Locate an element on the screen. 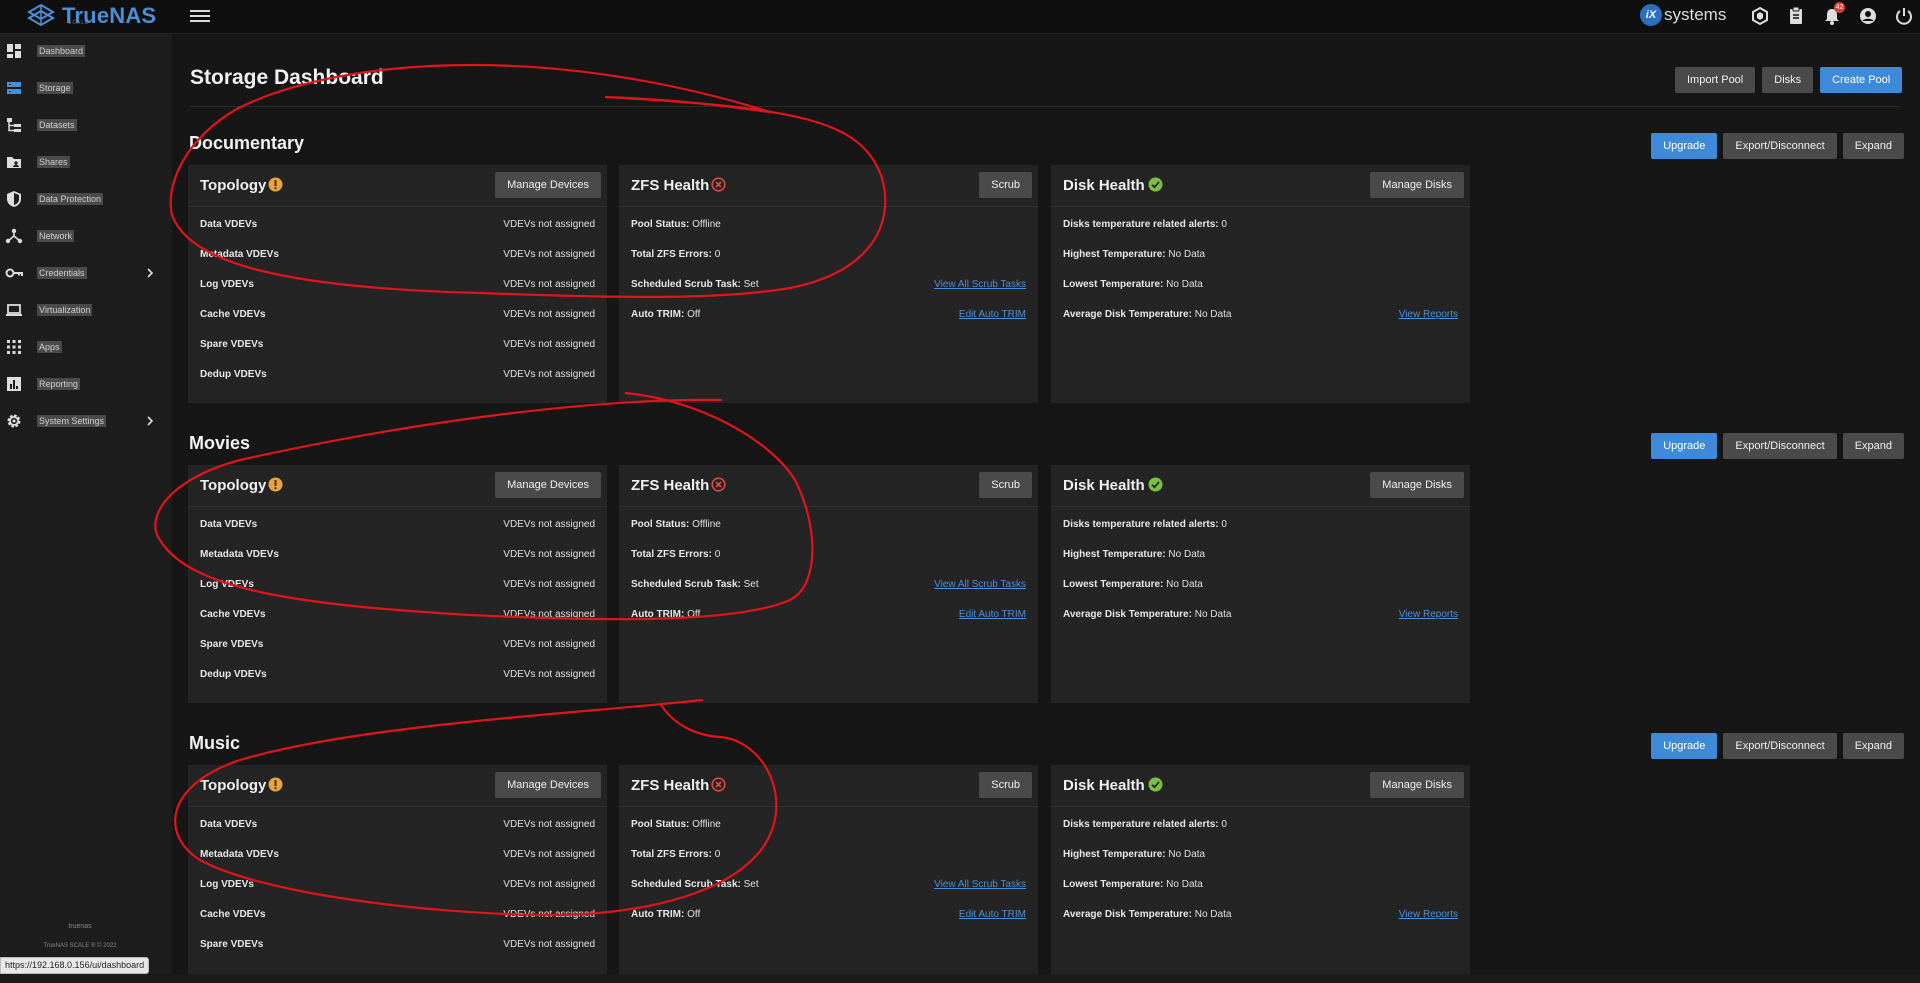  import-pool-button: Import Pool is located at coordinates (1715, 80).